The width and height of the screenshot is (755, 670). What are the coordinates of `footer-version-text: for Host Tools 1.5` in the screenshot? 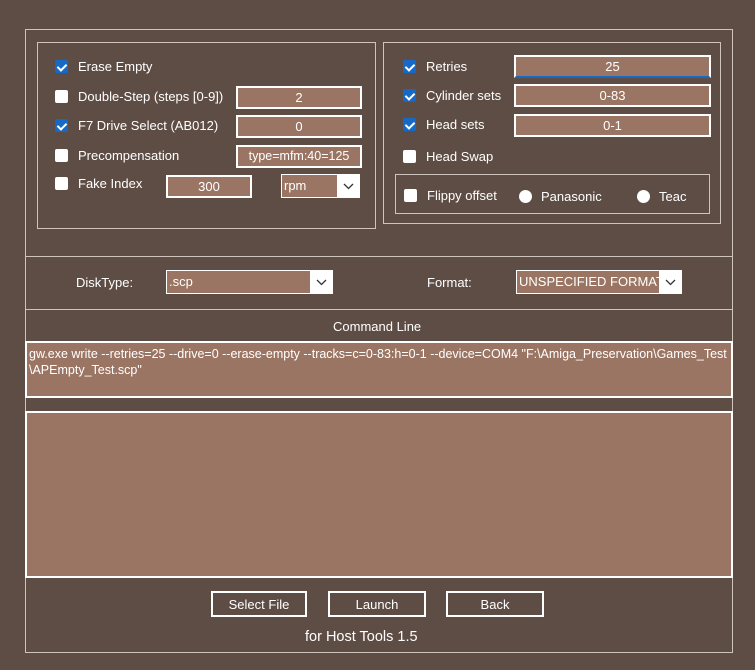 It's located at (361, 637).